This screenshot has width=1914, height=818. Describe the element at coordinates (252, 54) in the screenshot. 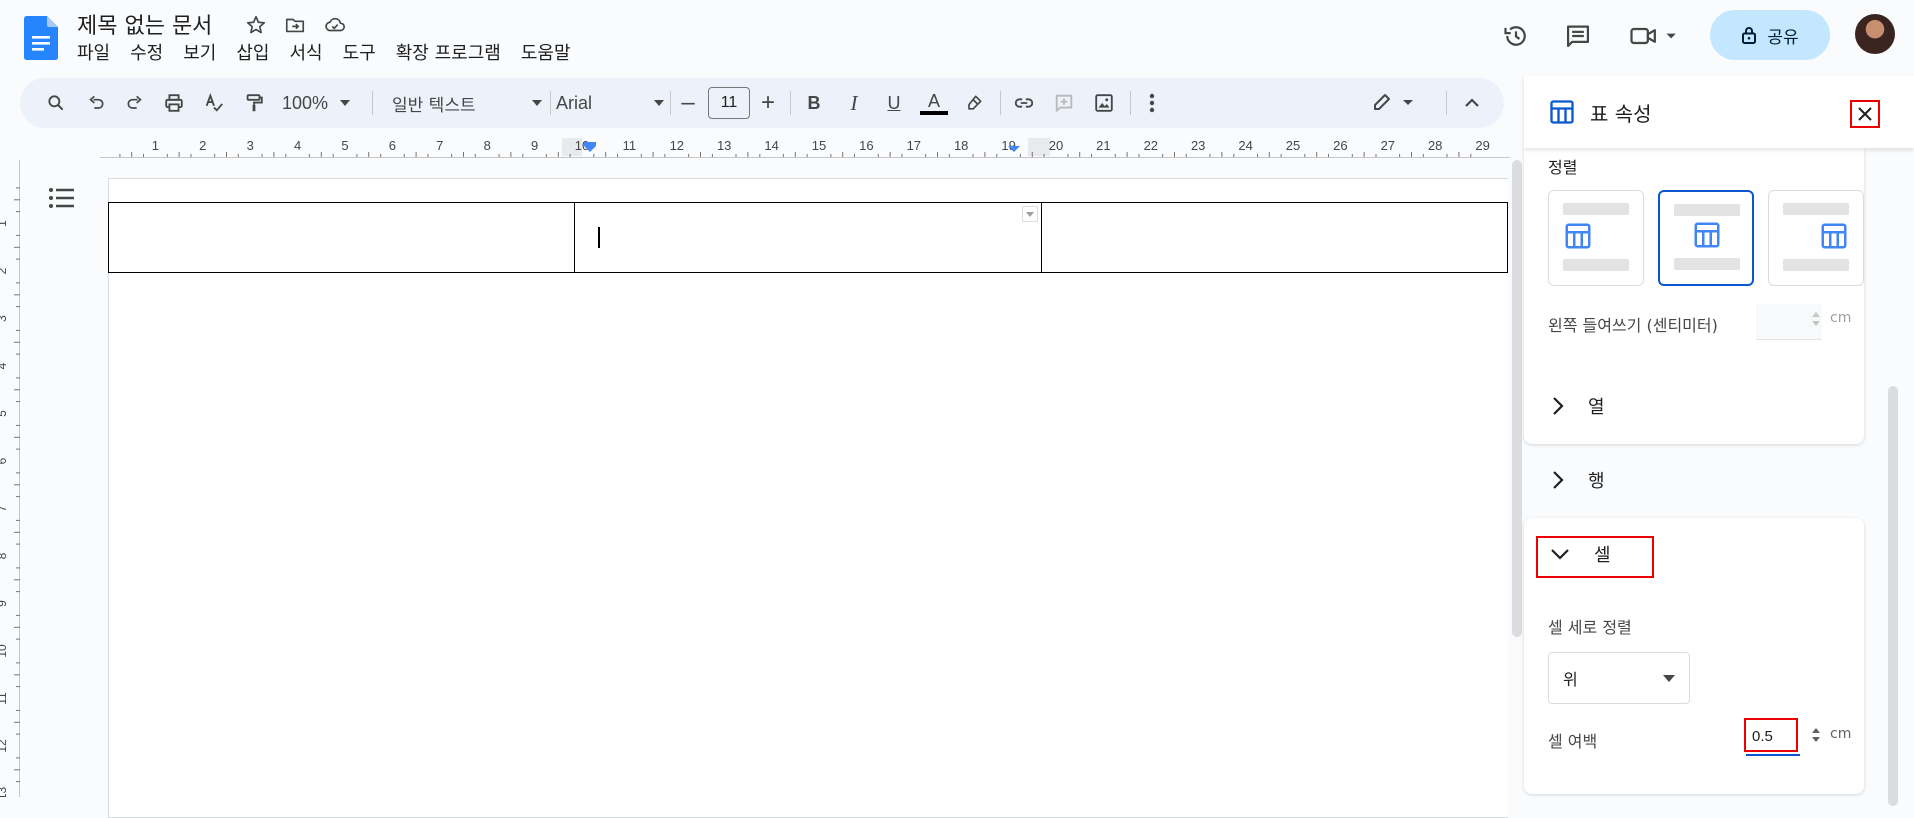

I see `menu-insert: 삽입` at that location.